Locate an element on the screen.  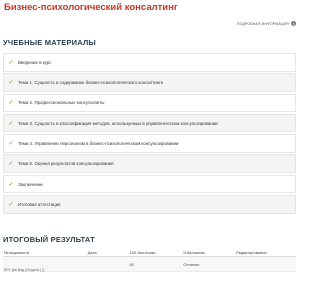
result-section-title: ИТОГОВЫЙ РЕЗУЛЬТАТ is located at coordinates (49, 239).